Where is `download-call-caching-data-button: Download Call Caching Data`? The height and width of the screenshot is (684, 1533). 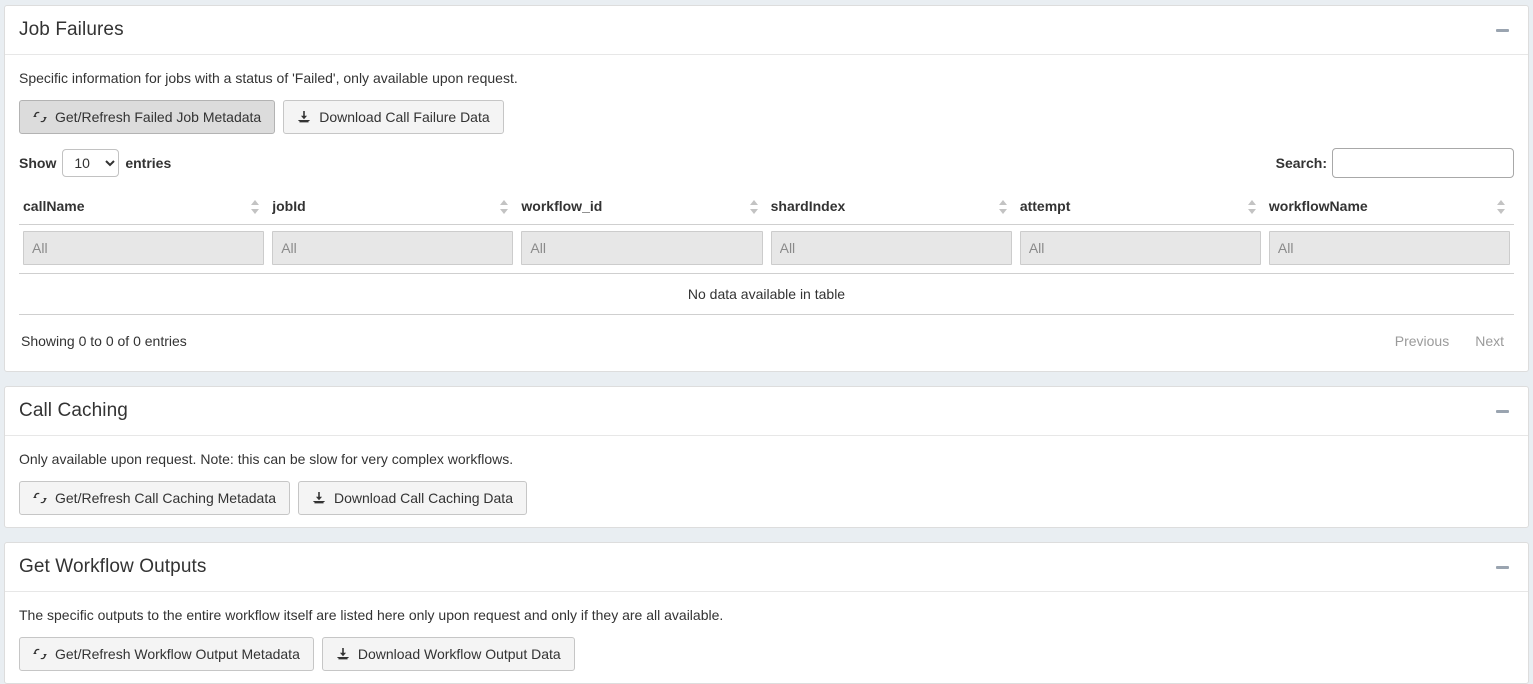
download-call-caching-data-button: Download Call Caching Data is located at coordinates (412, 498).